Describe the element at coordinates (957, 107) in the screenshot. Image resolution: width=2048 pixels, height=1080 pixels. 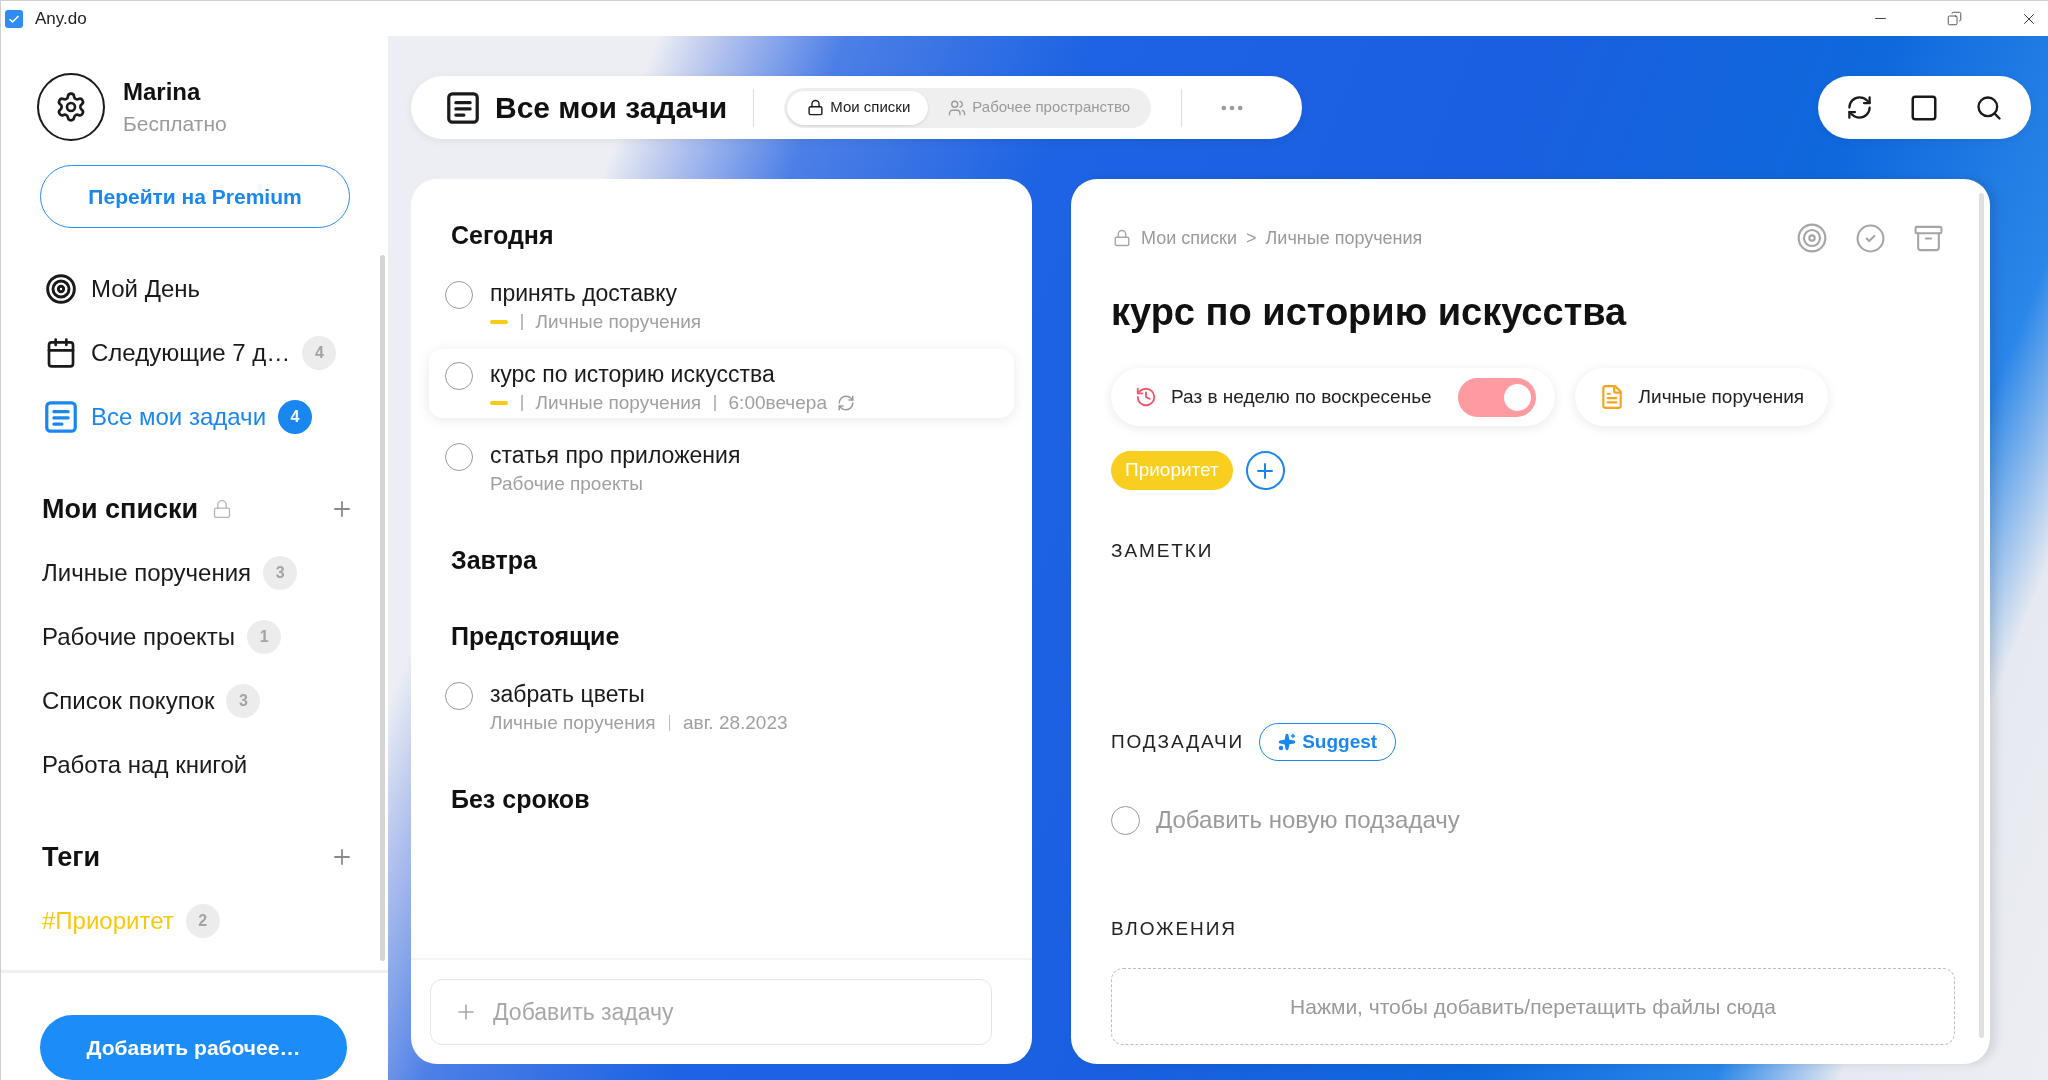
I see `people-icon` at that location.